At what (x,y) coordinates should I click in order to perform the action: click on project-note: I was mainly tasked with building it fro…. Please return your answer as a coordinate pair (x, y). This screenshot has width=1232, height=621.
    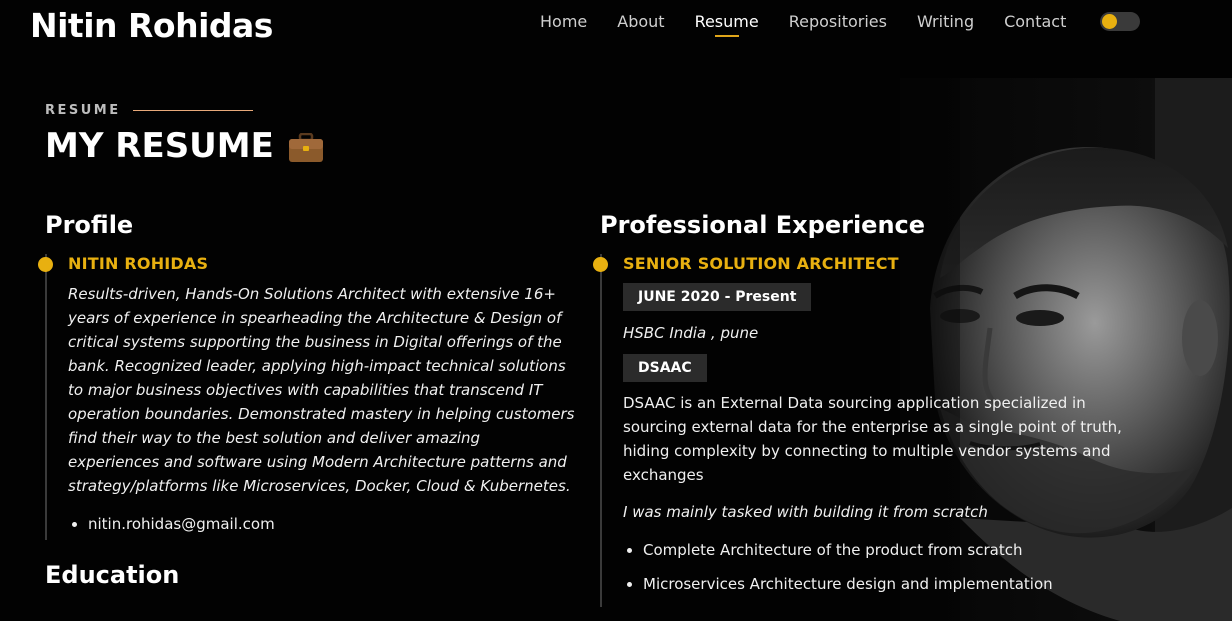
    Looking at the image, I should click on (805, 512).